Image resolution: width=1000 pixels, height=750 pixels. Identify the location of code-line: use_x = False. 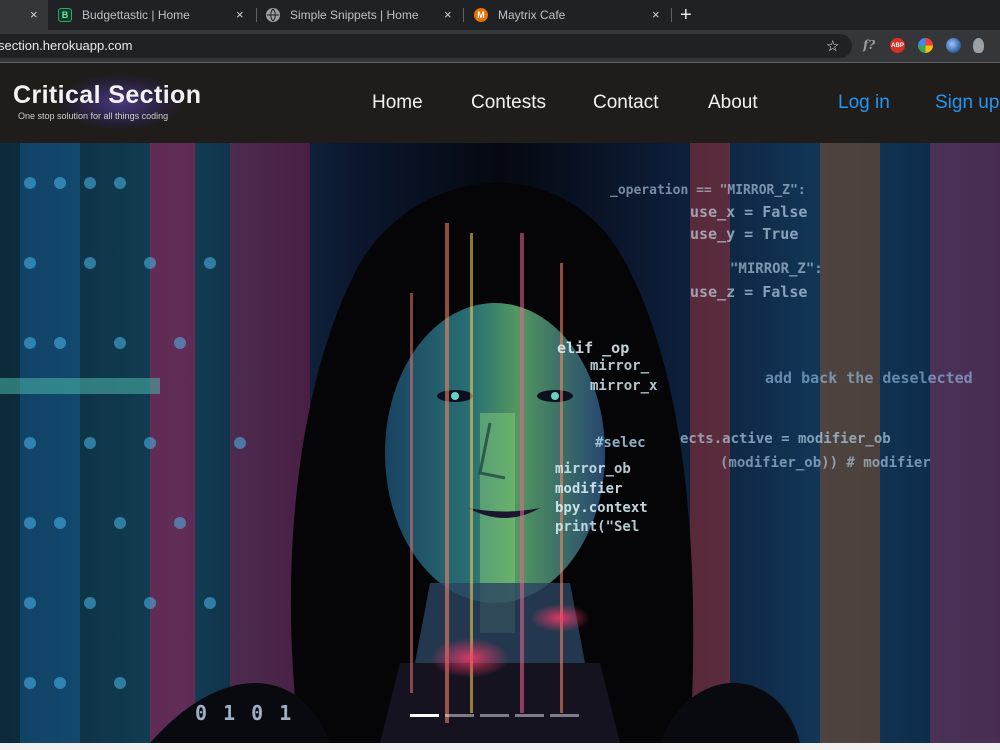
(749, 212).